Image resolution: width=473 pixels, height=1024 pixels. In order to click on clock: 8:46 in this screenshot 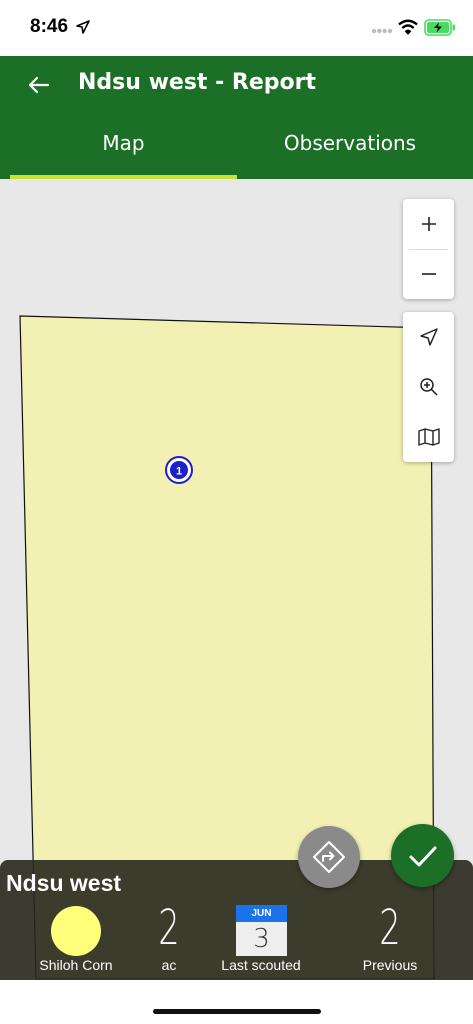, I will do `click(49, 26)`.